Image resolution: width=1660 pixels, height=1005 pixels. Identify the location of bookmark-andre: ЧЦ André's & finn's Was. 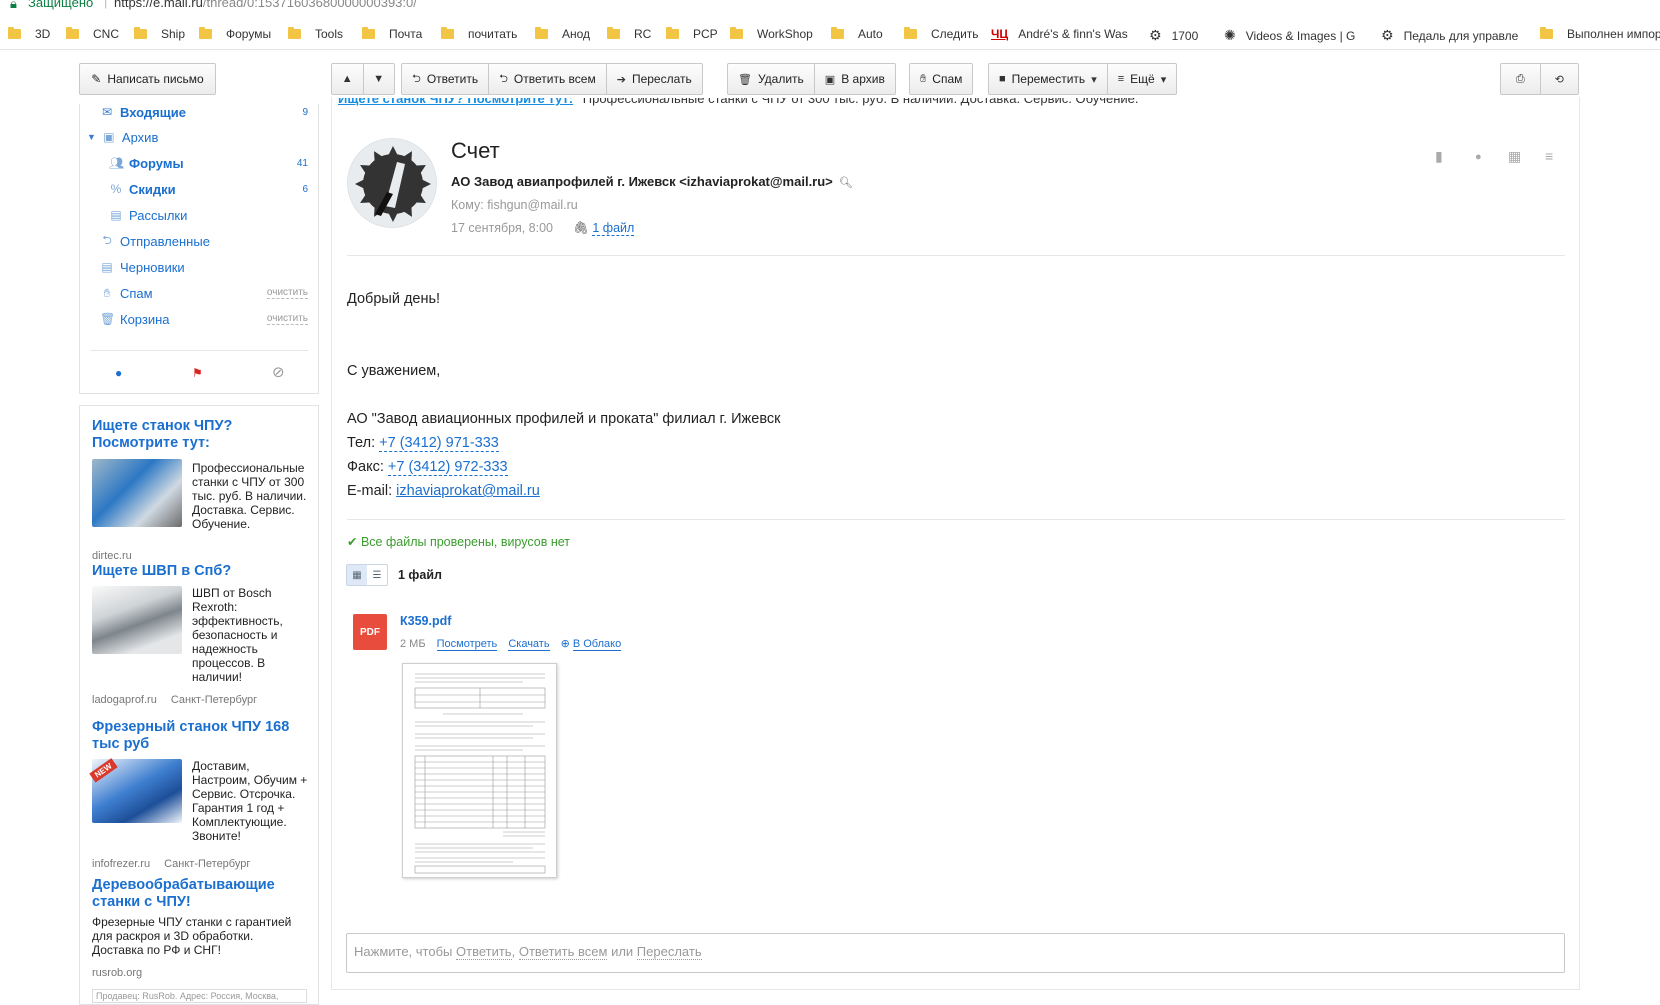
(1059, 34).